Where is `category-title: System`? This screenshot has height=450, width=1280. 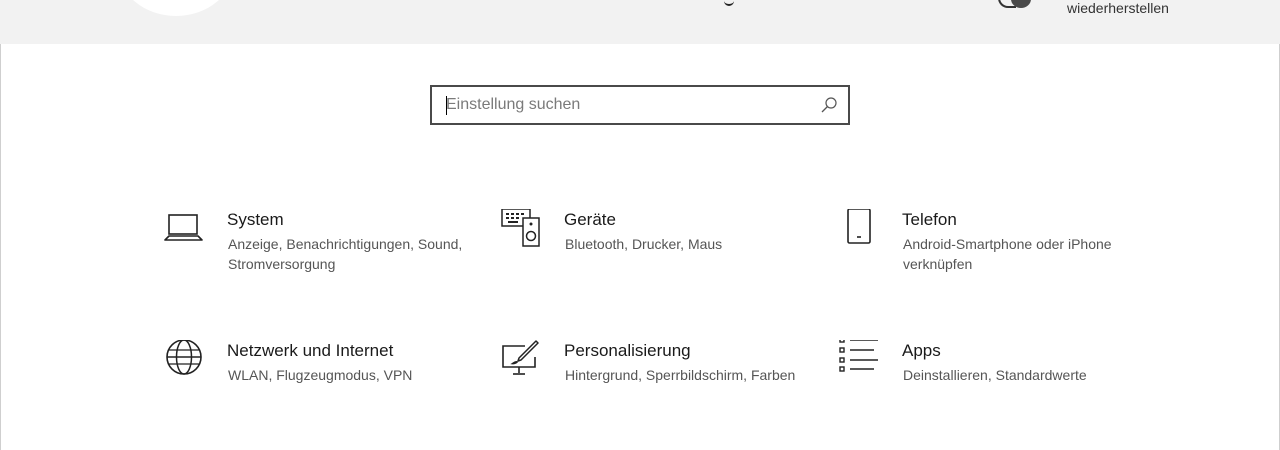
category-title: System is located at coordinates (255, 219).